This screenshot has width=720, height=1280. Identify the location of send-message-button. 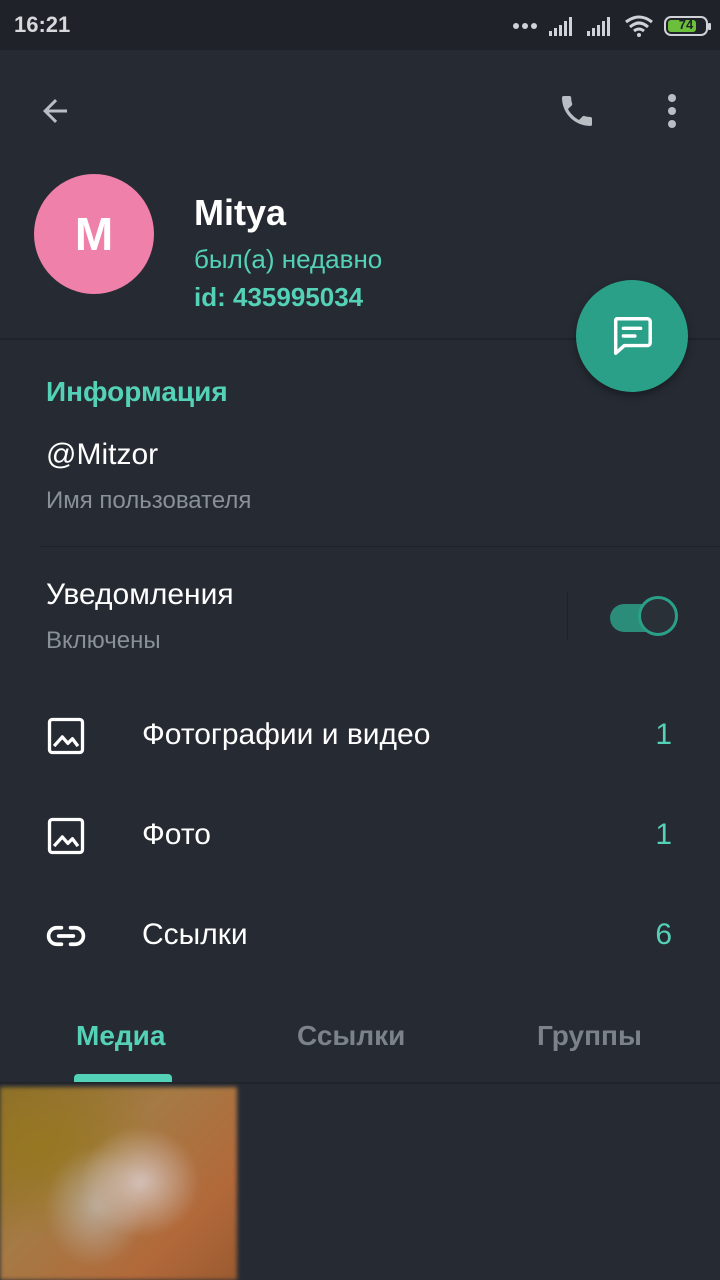
(632, 336).